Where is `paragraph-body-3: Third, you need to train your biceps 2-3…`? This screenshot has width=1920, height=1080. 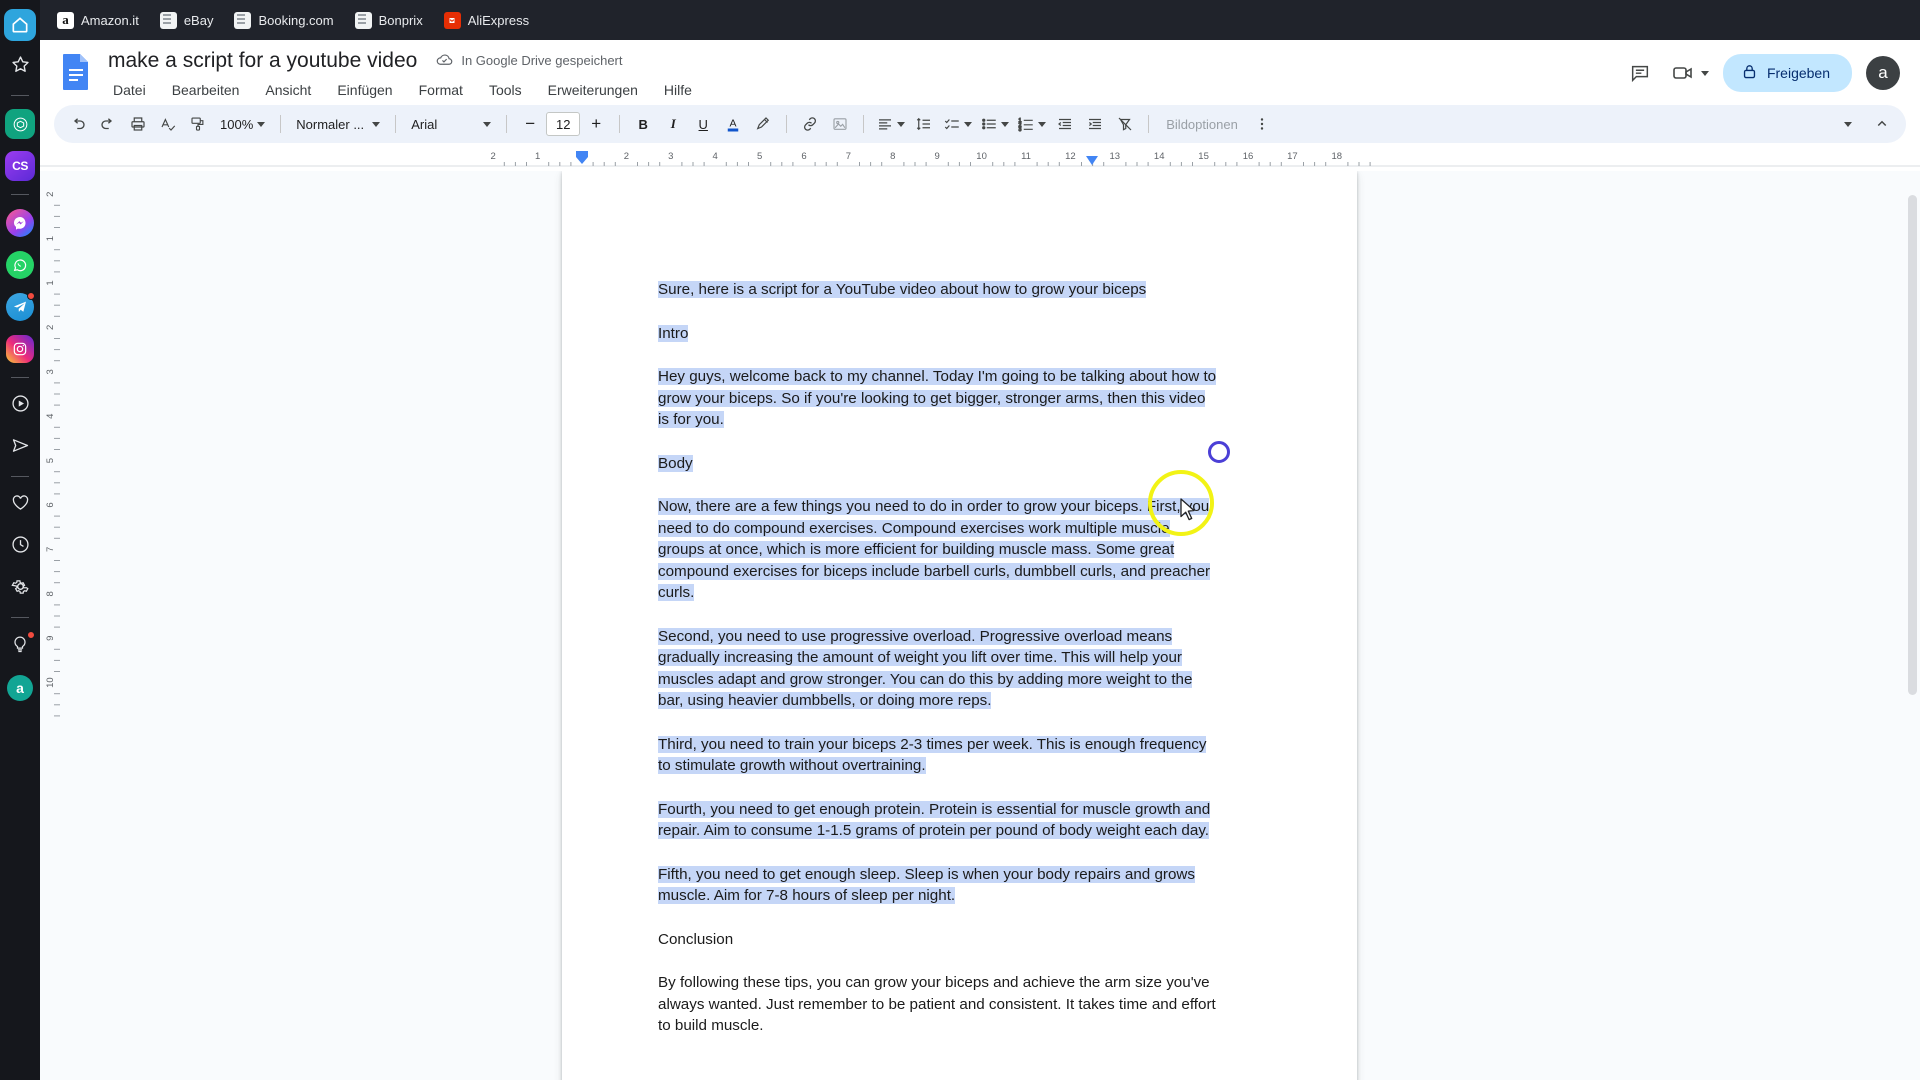
paragraph-body-3: Third, you need to train your biceps 2-3… is located at coordinates (938, 755).